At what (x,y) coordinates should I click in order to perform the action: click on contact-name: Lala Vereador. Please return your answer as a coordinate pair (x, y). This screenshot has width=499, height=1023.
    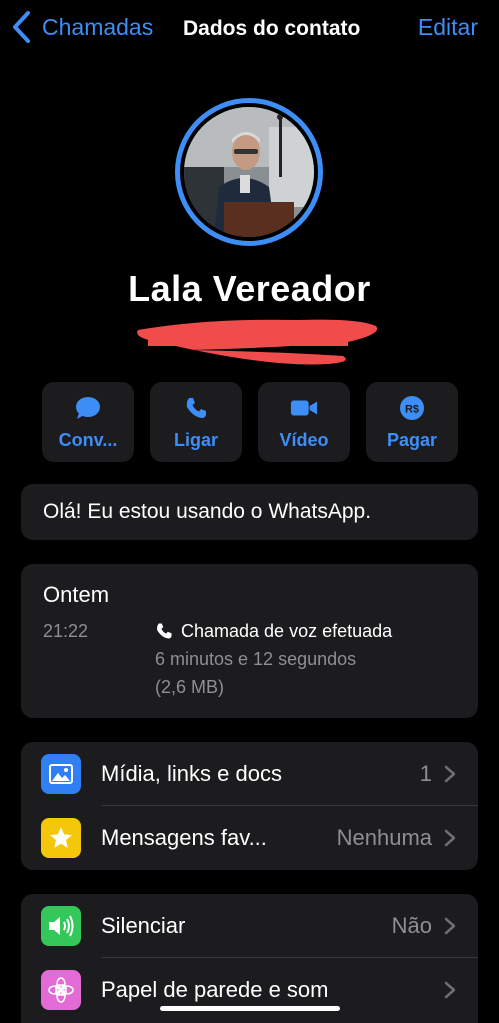
    Looking at the image, I should click on (249, 288).